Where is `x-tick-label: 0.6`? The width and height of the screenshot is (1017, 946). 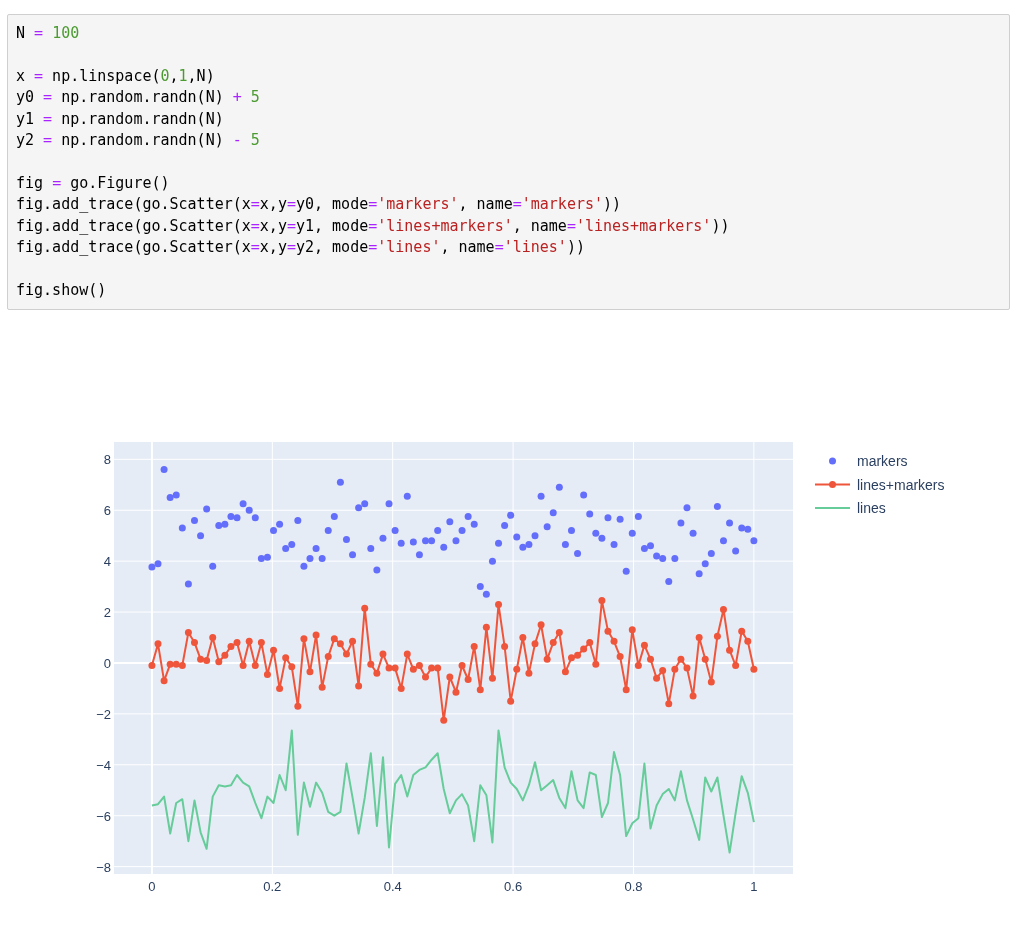
x-tick-label: 0.6 is located at coordinates (513, 886).